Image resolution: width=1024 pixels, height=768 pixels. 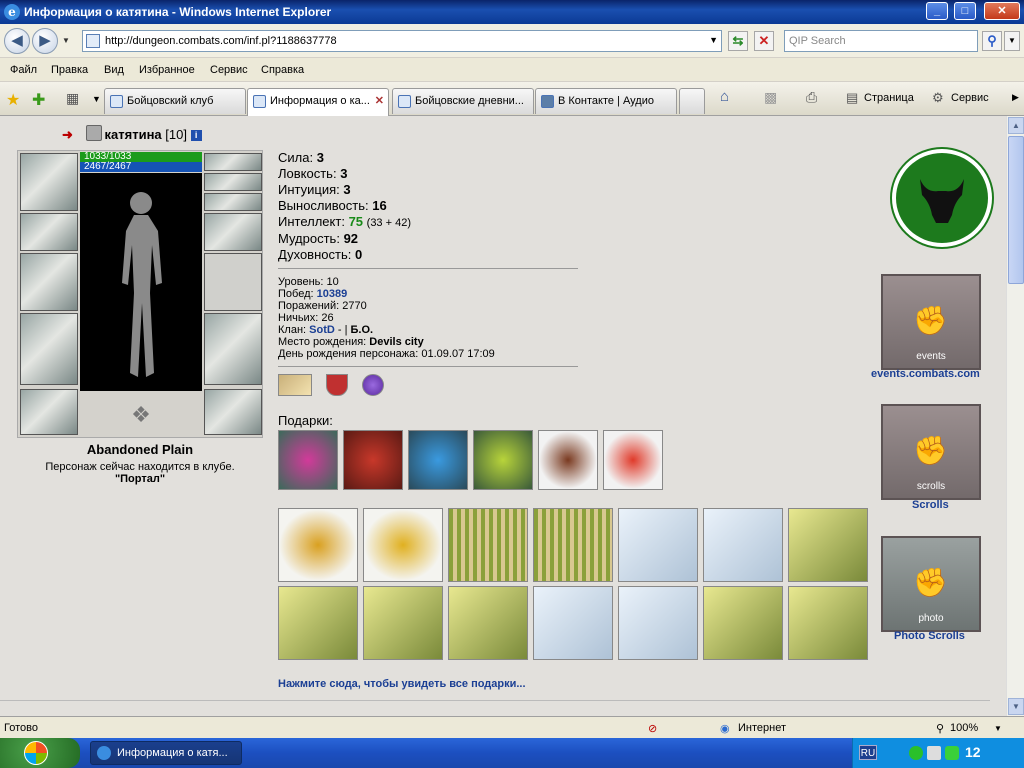 What do you see at coordinates (724, 96) in the screenshot?
I see `home-icon: ⌂` at bounding box center [724, 96].